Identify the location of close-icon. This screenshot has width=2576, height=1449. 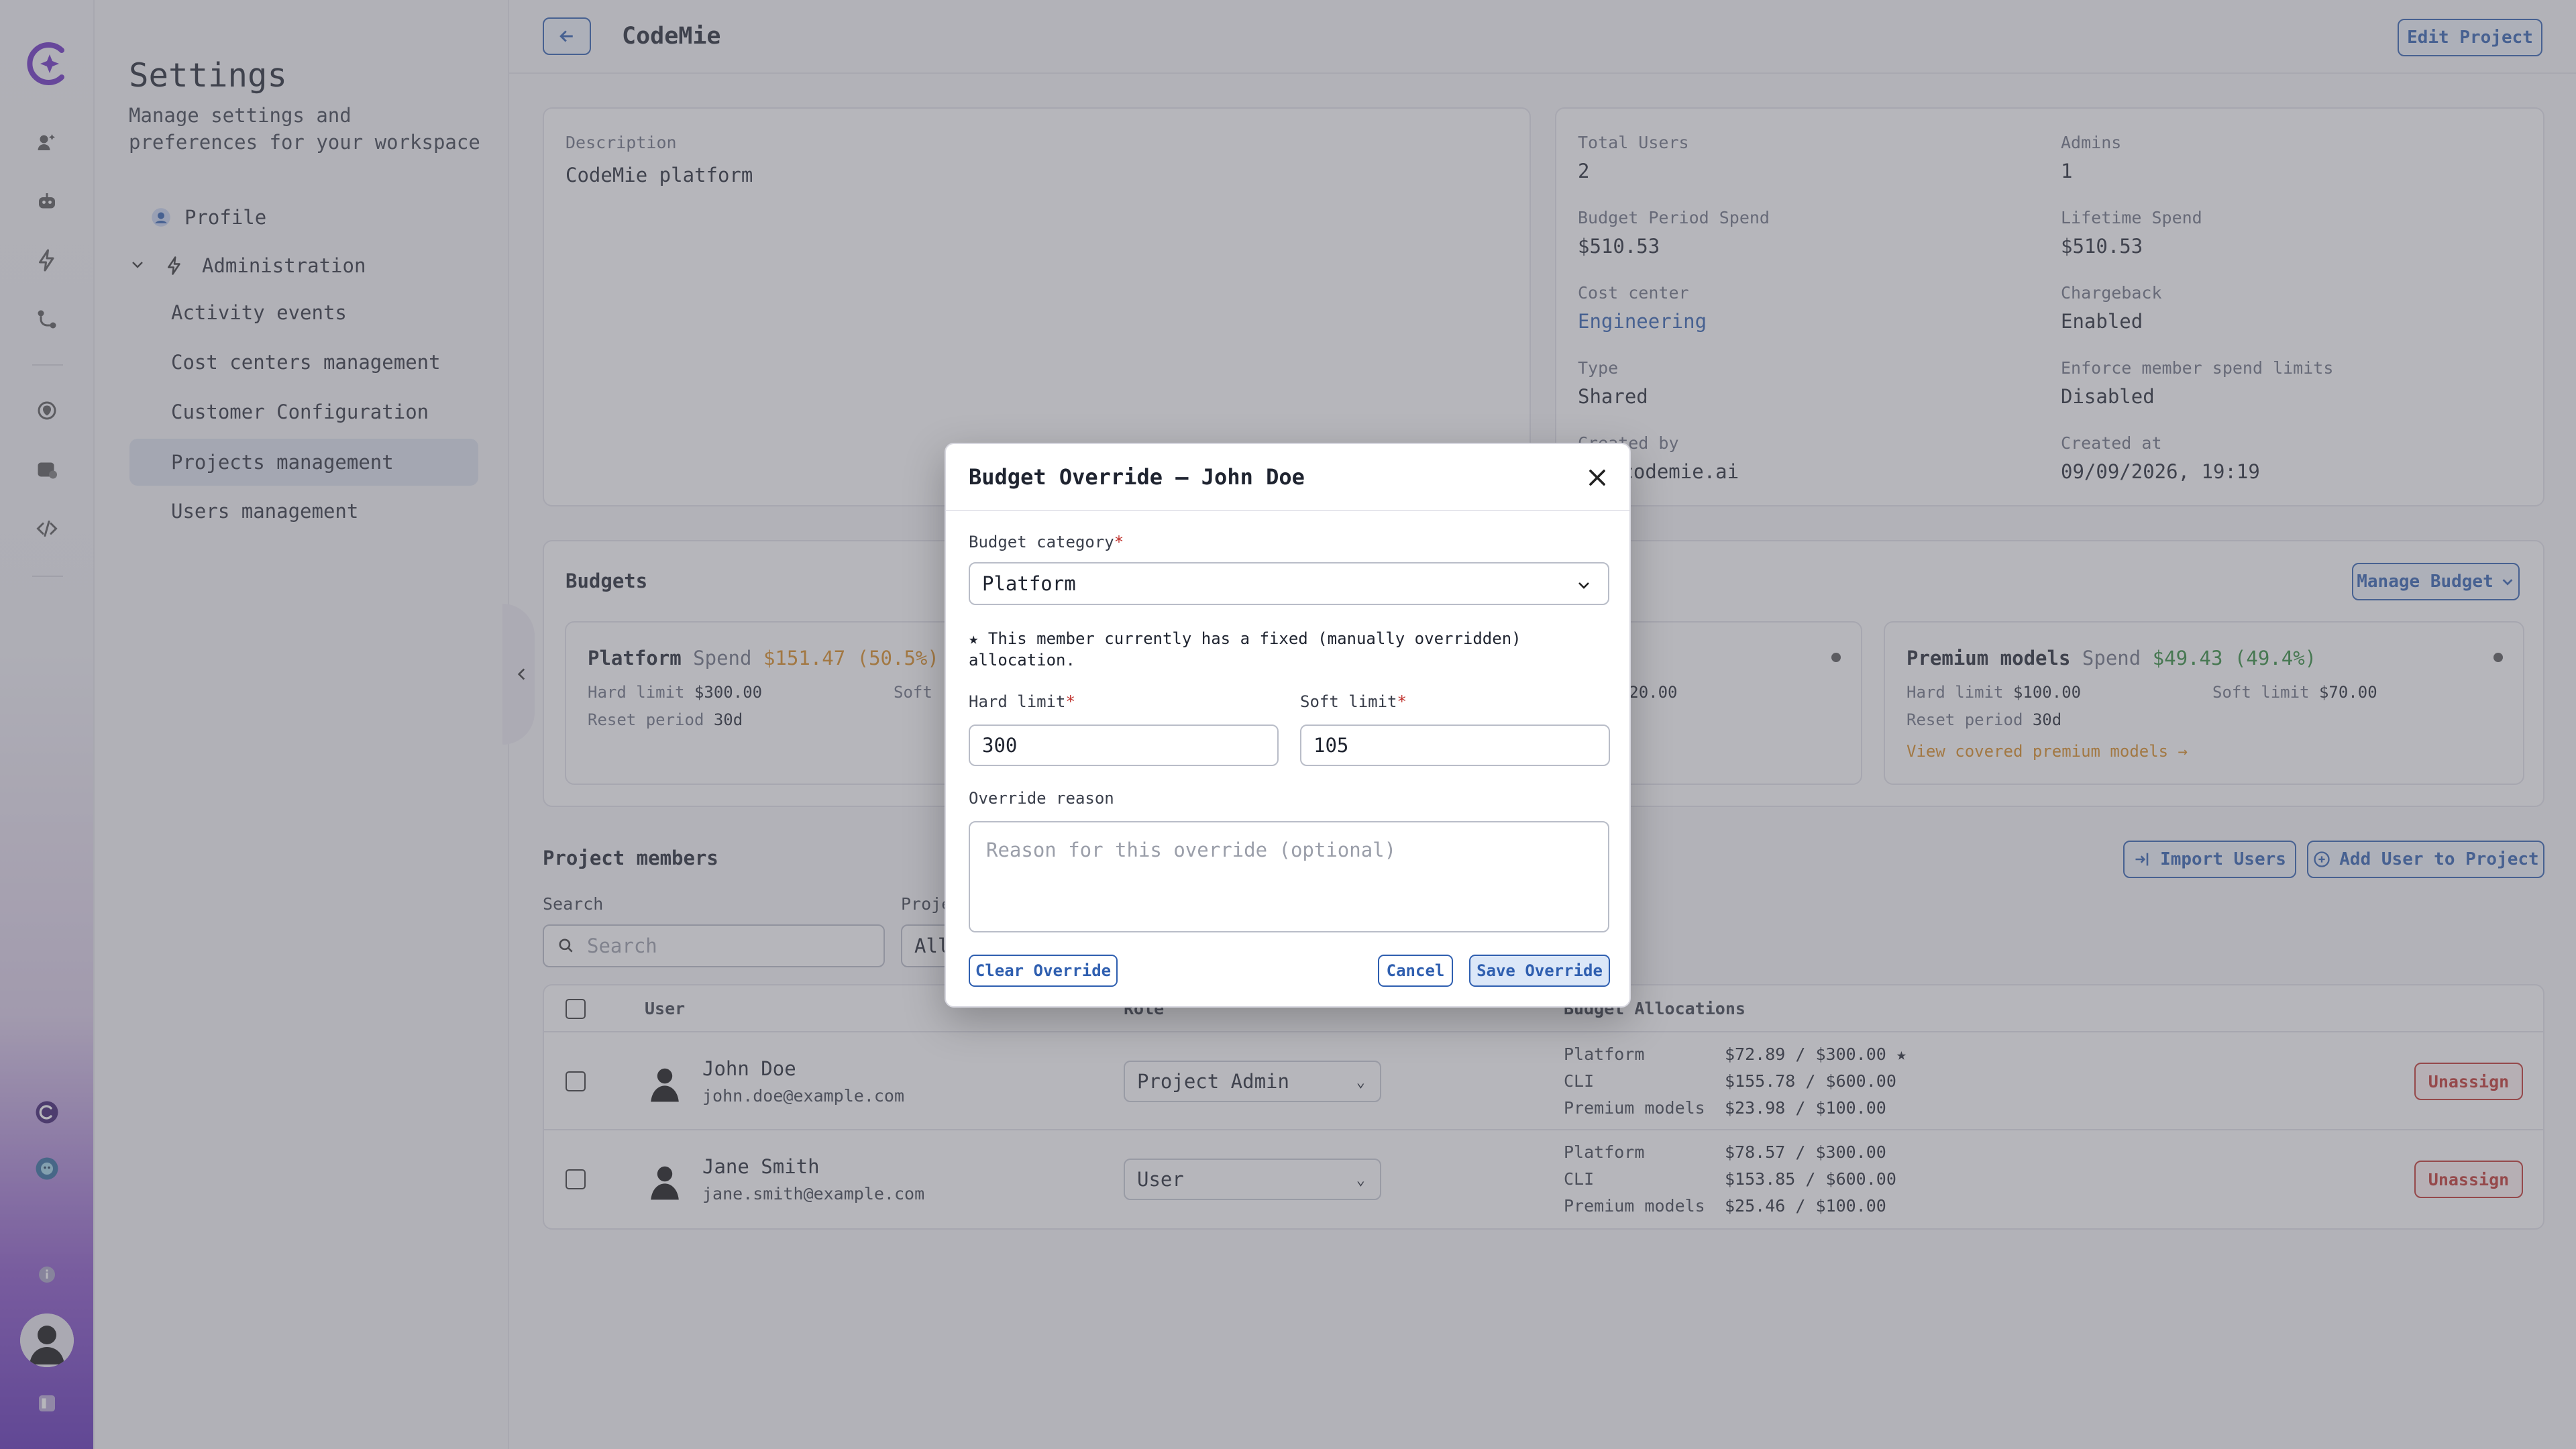
(1597, 477).